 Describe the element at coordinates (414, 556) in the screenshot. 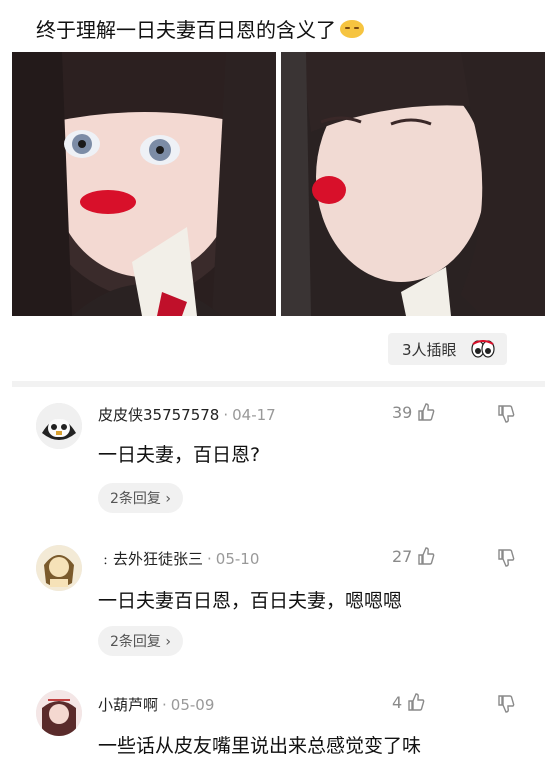

I see `like-button: 27` at that location.